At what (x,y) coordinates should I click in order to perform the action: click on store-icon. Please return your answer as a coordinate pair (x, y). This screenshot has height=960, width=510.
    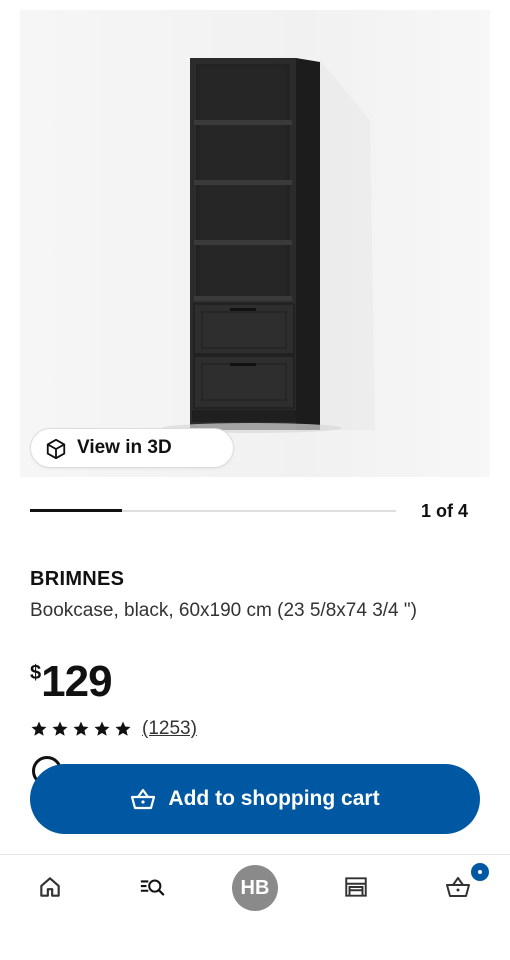
    Looking at the image, I should click on (356, 887).